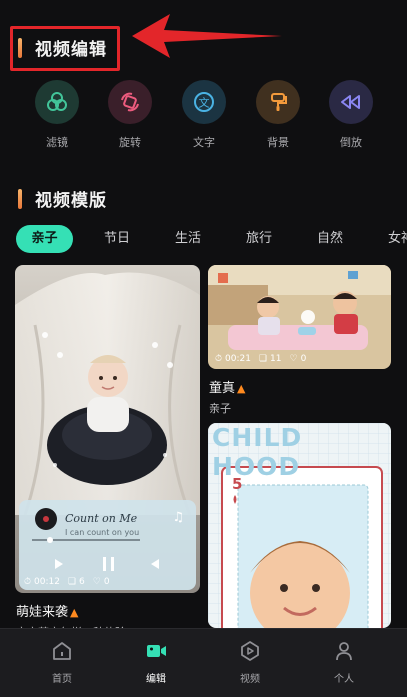 The width and height of the screenshot is (407, 697). I want to click on text-icon: 文, so click(204, 102).